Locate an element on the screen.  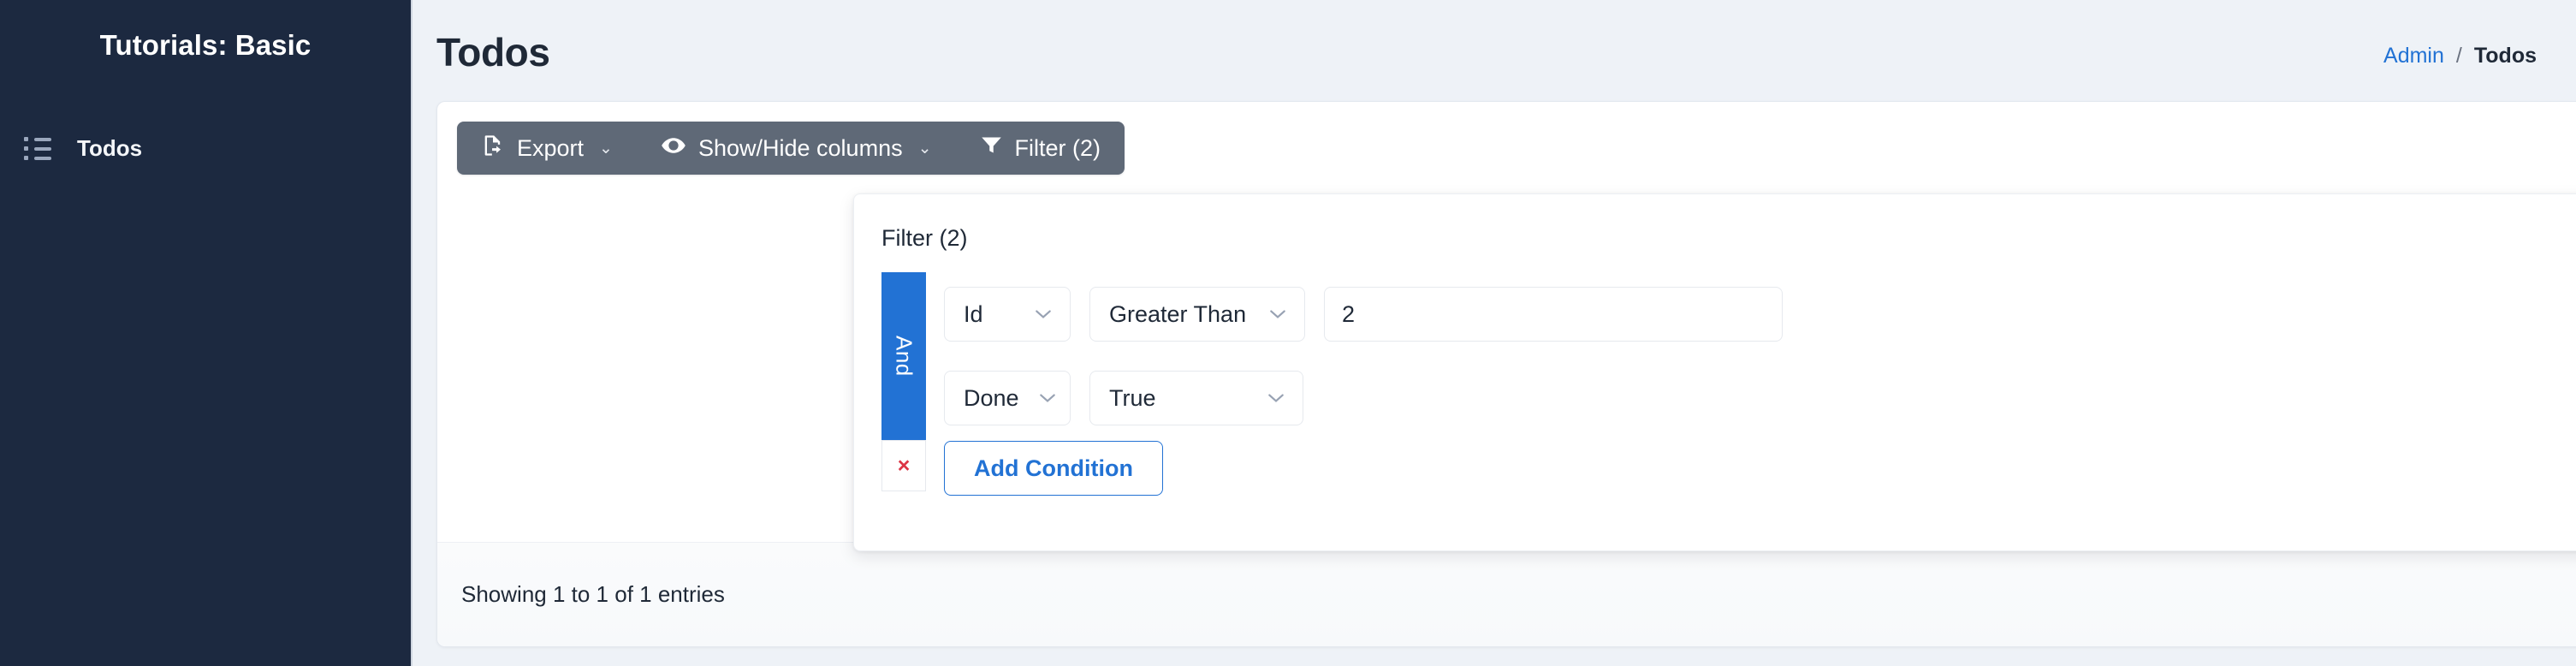
condition-operator-value-2: True is located at coordinates (1132, 397).